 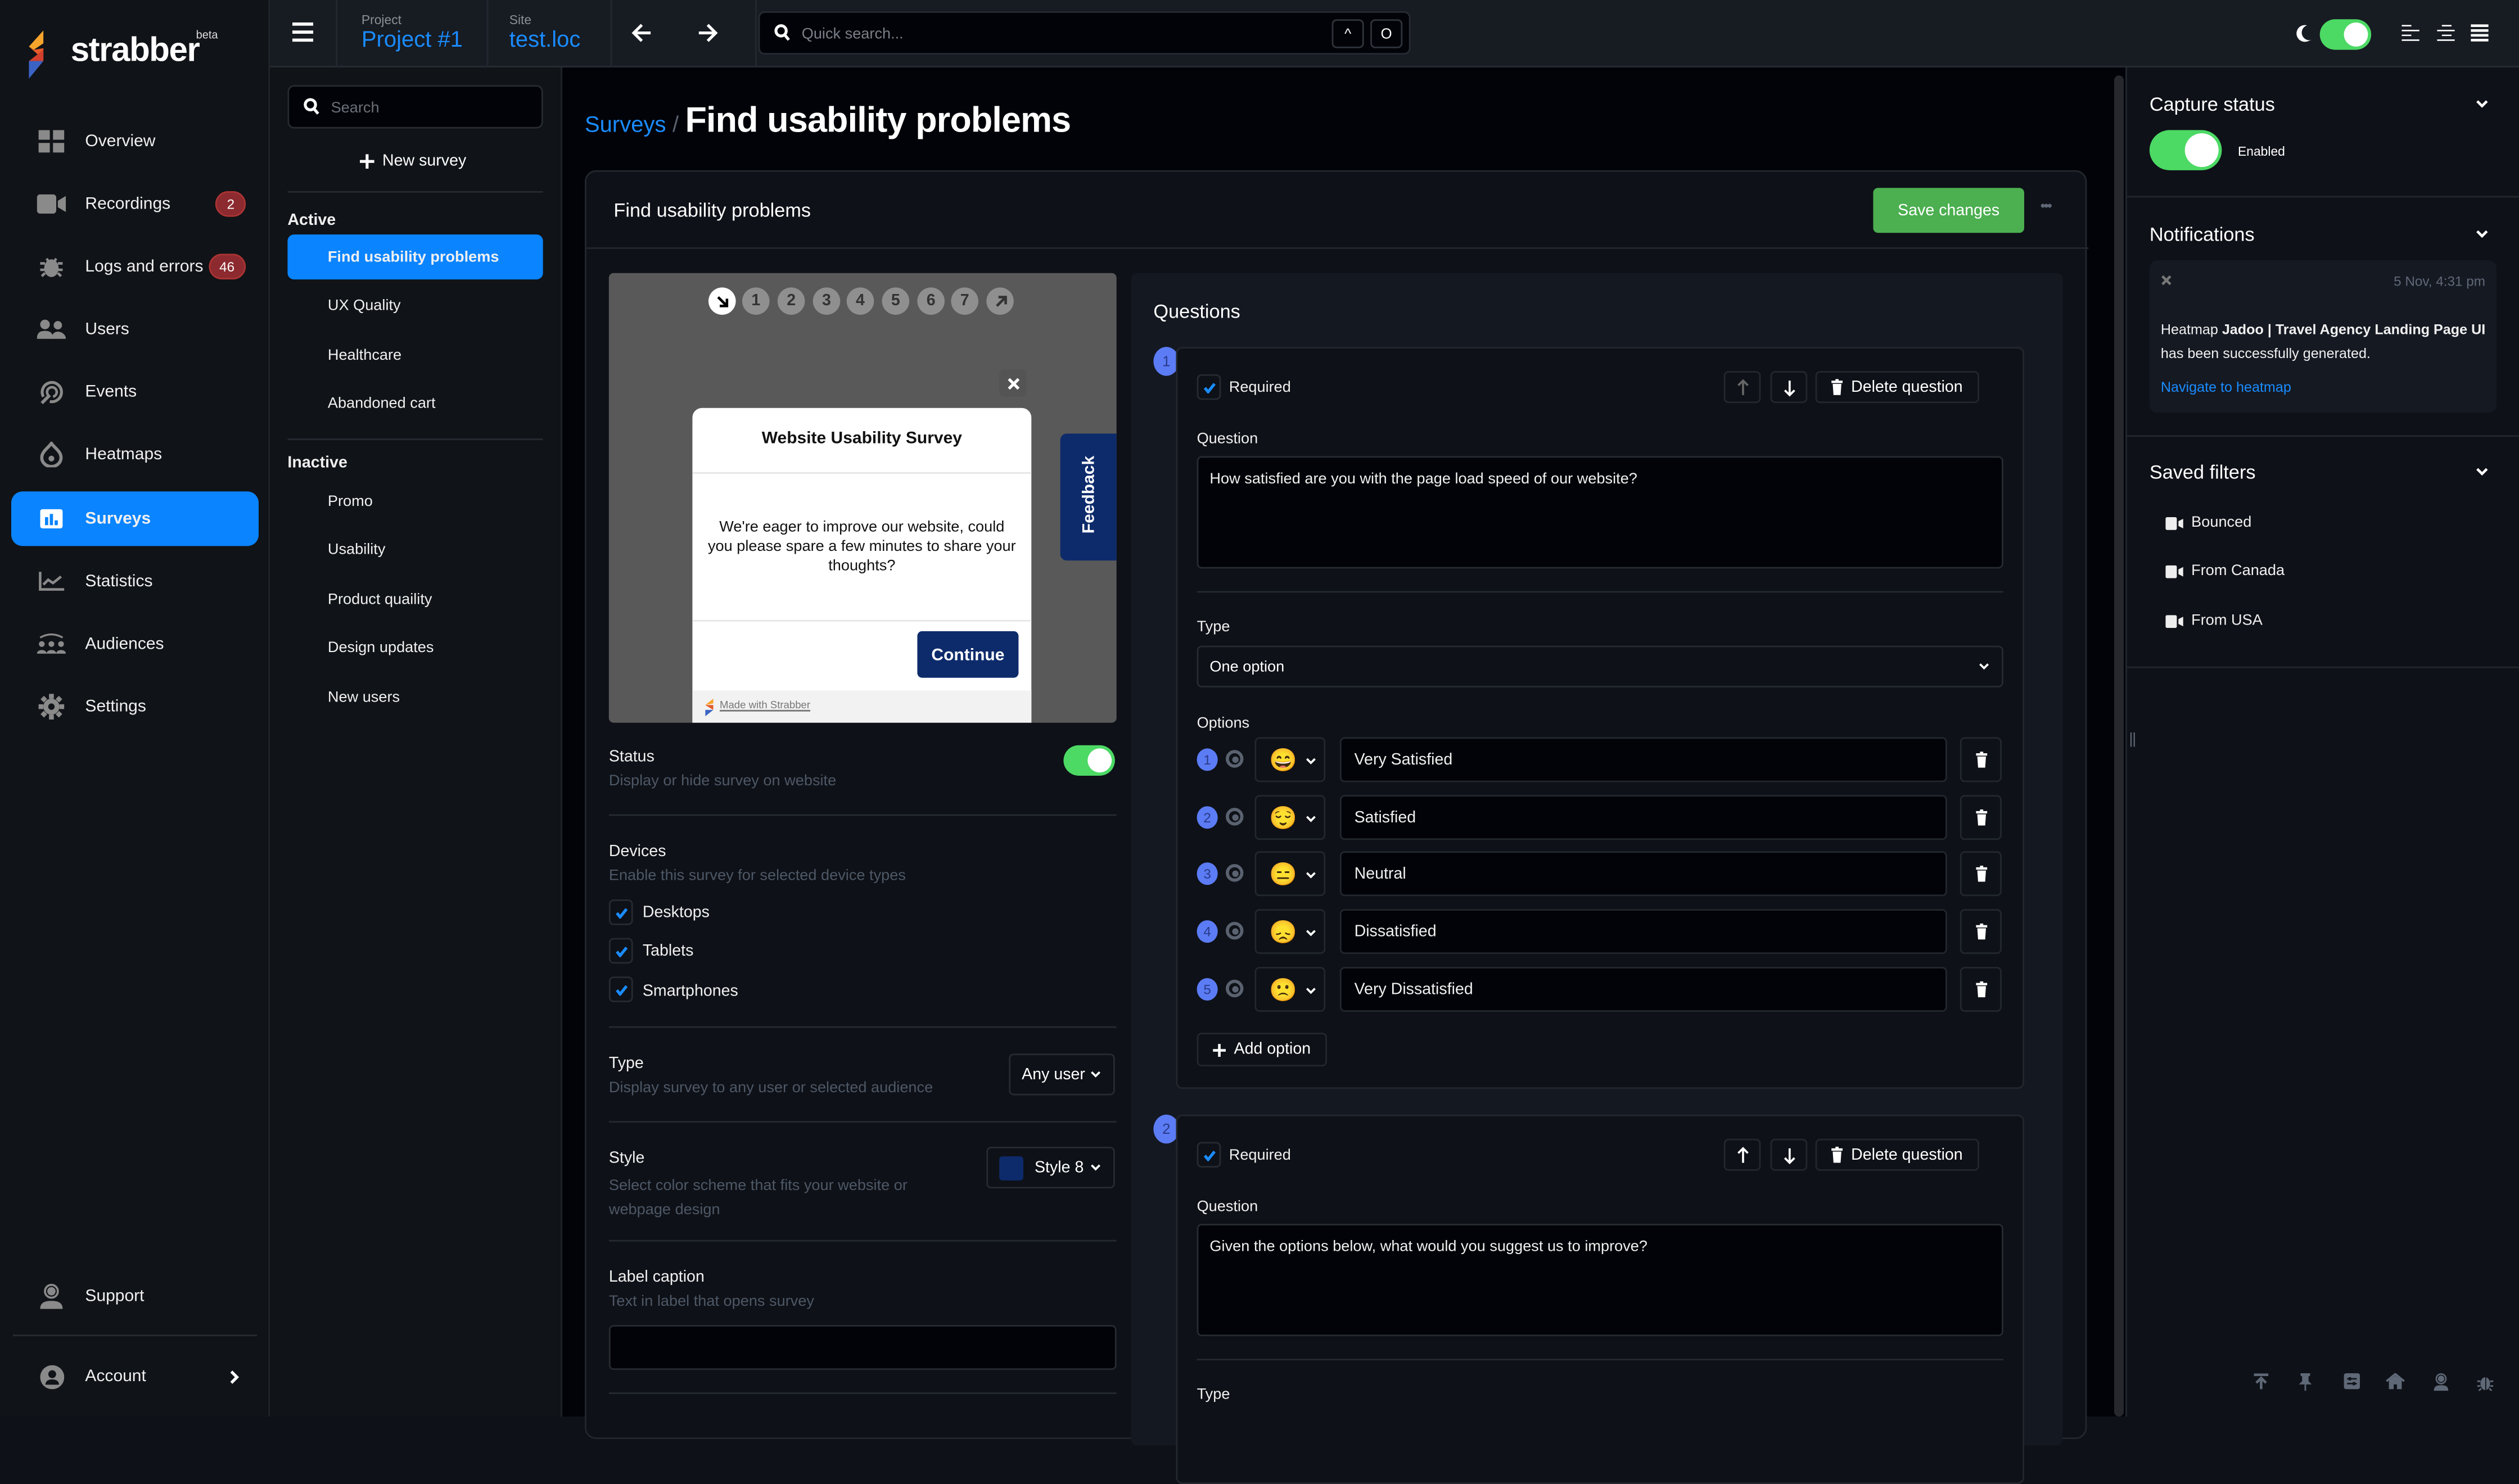 What do you see at coordinates (2226, 387) in the screenshot?
I see `navigate-to-heatmap-link: Navigate to heatmap` at bounding box center [2226, 387].